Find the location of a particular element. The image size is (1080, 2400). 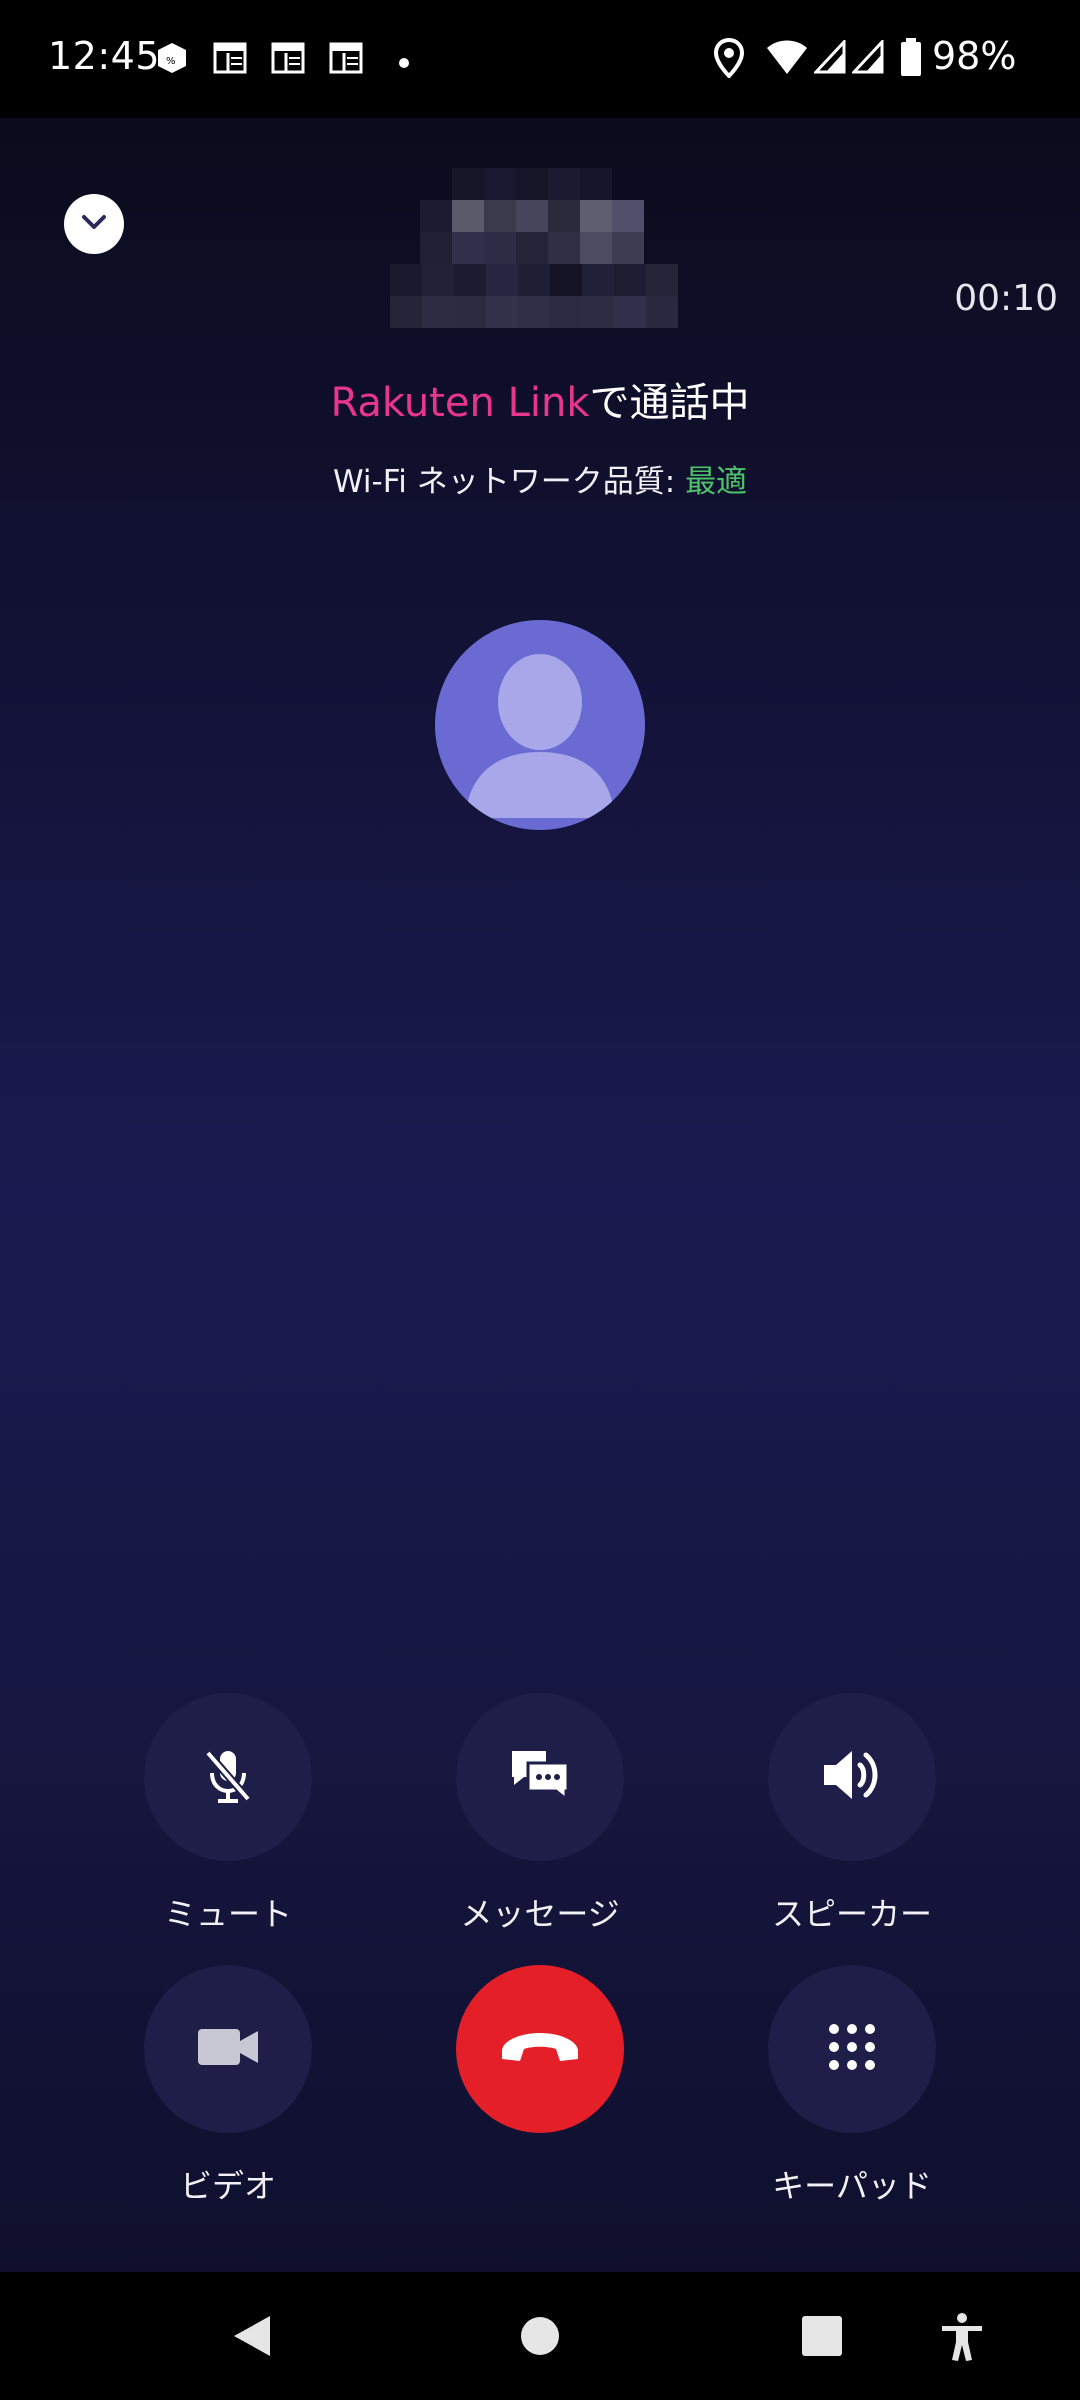

speaker-button is located at coordinates (852, 1777).